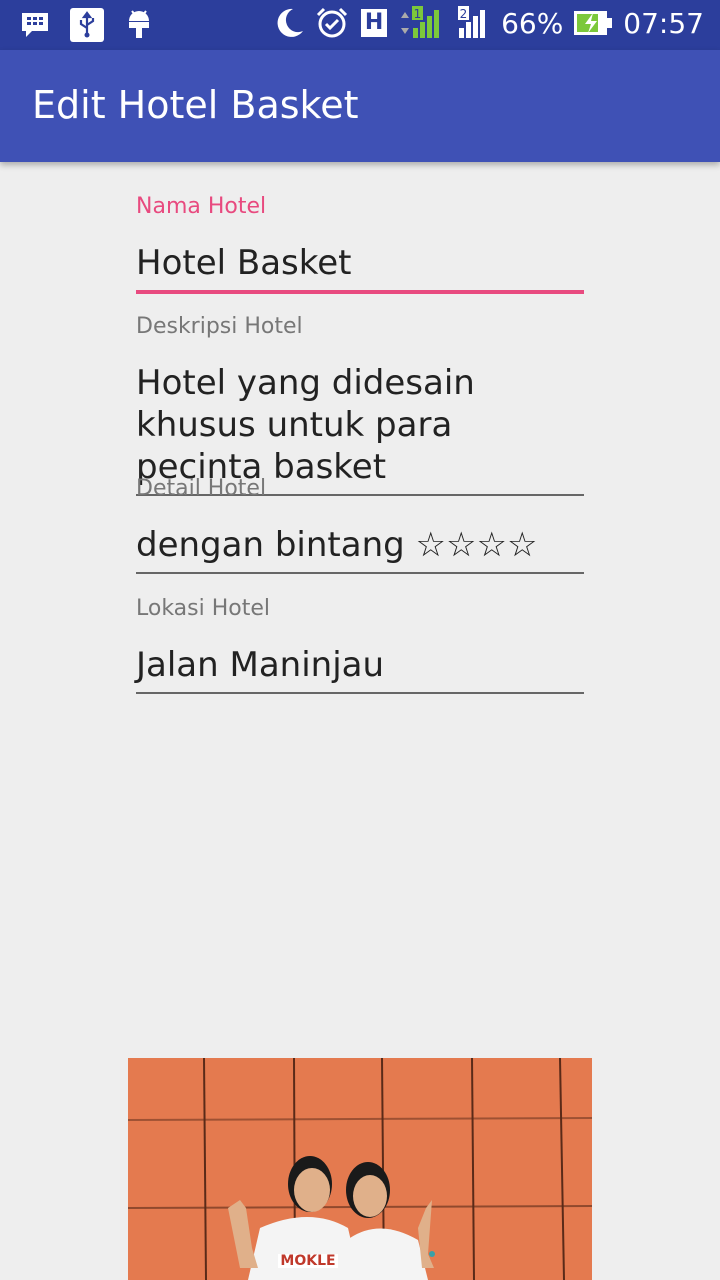  Describe the element at coordinates (201, 206) in the screenshot. I see `nama-hotel-label: Nama Hotel` at that location.